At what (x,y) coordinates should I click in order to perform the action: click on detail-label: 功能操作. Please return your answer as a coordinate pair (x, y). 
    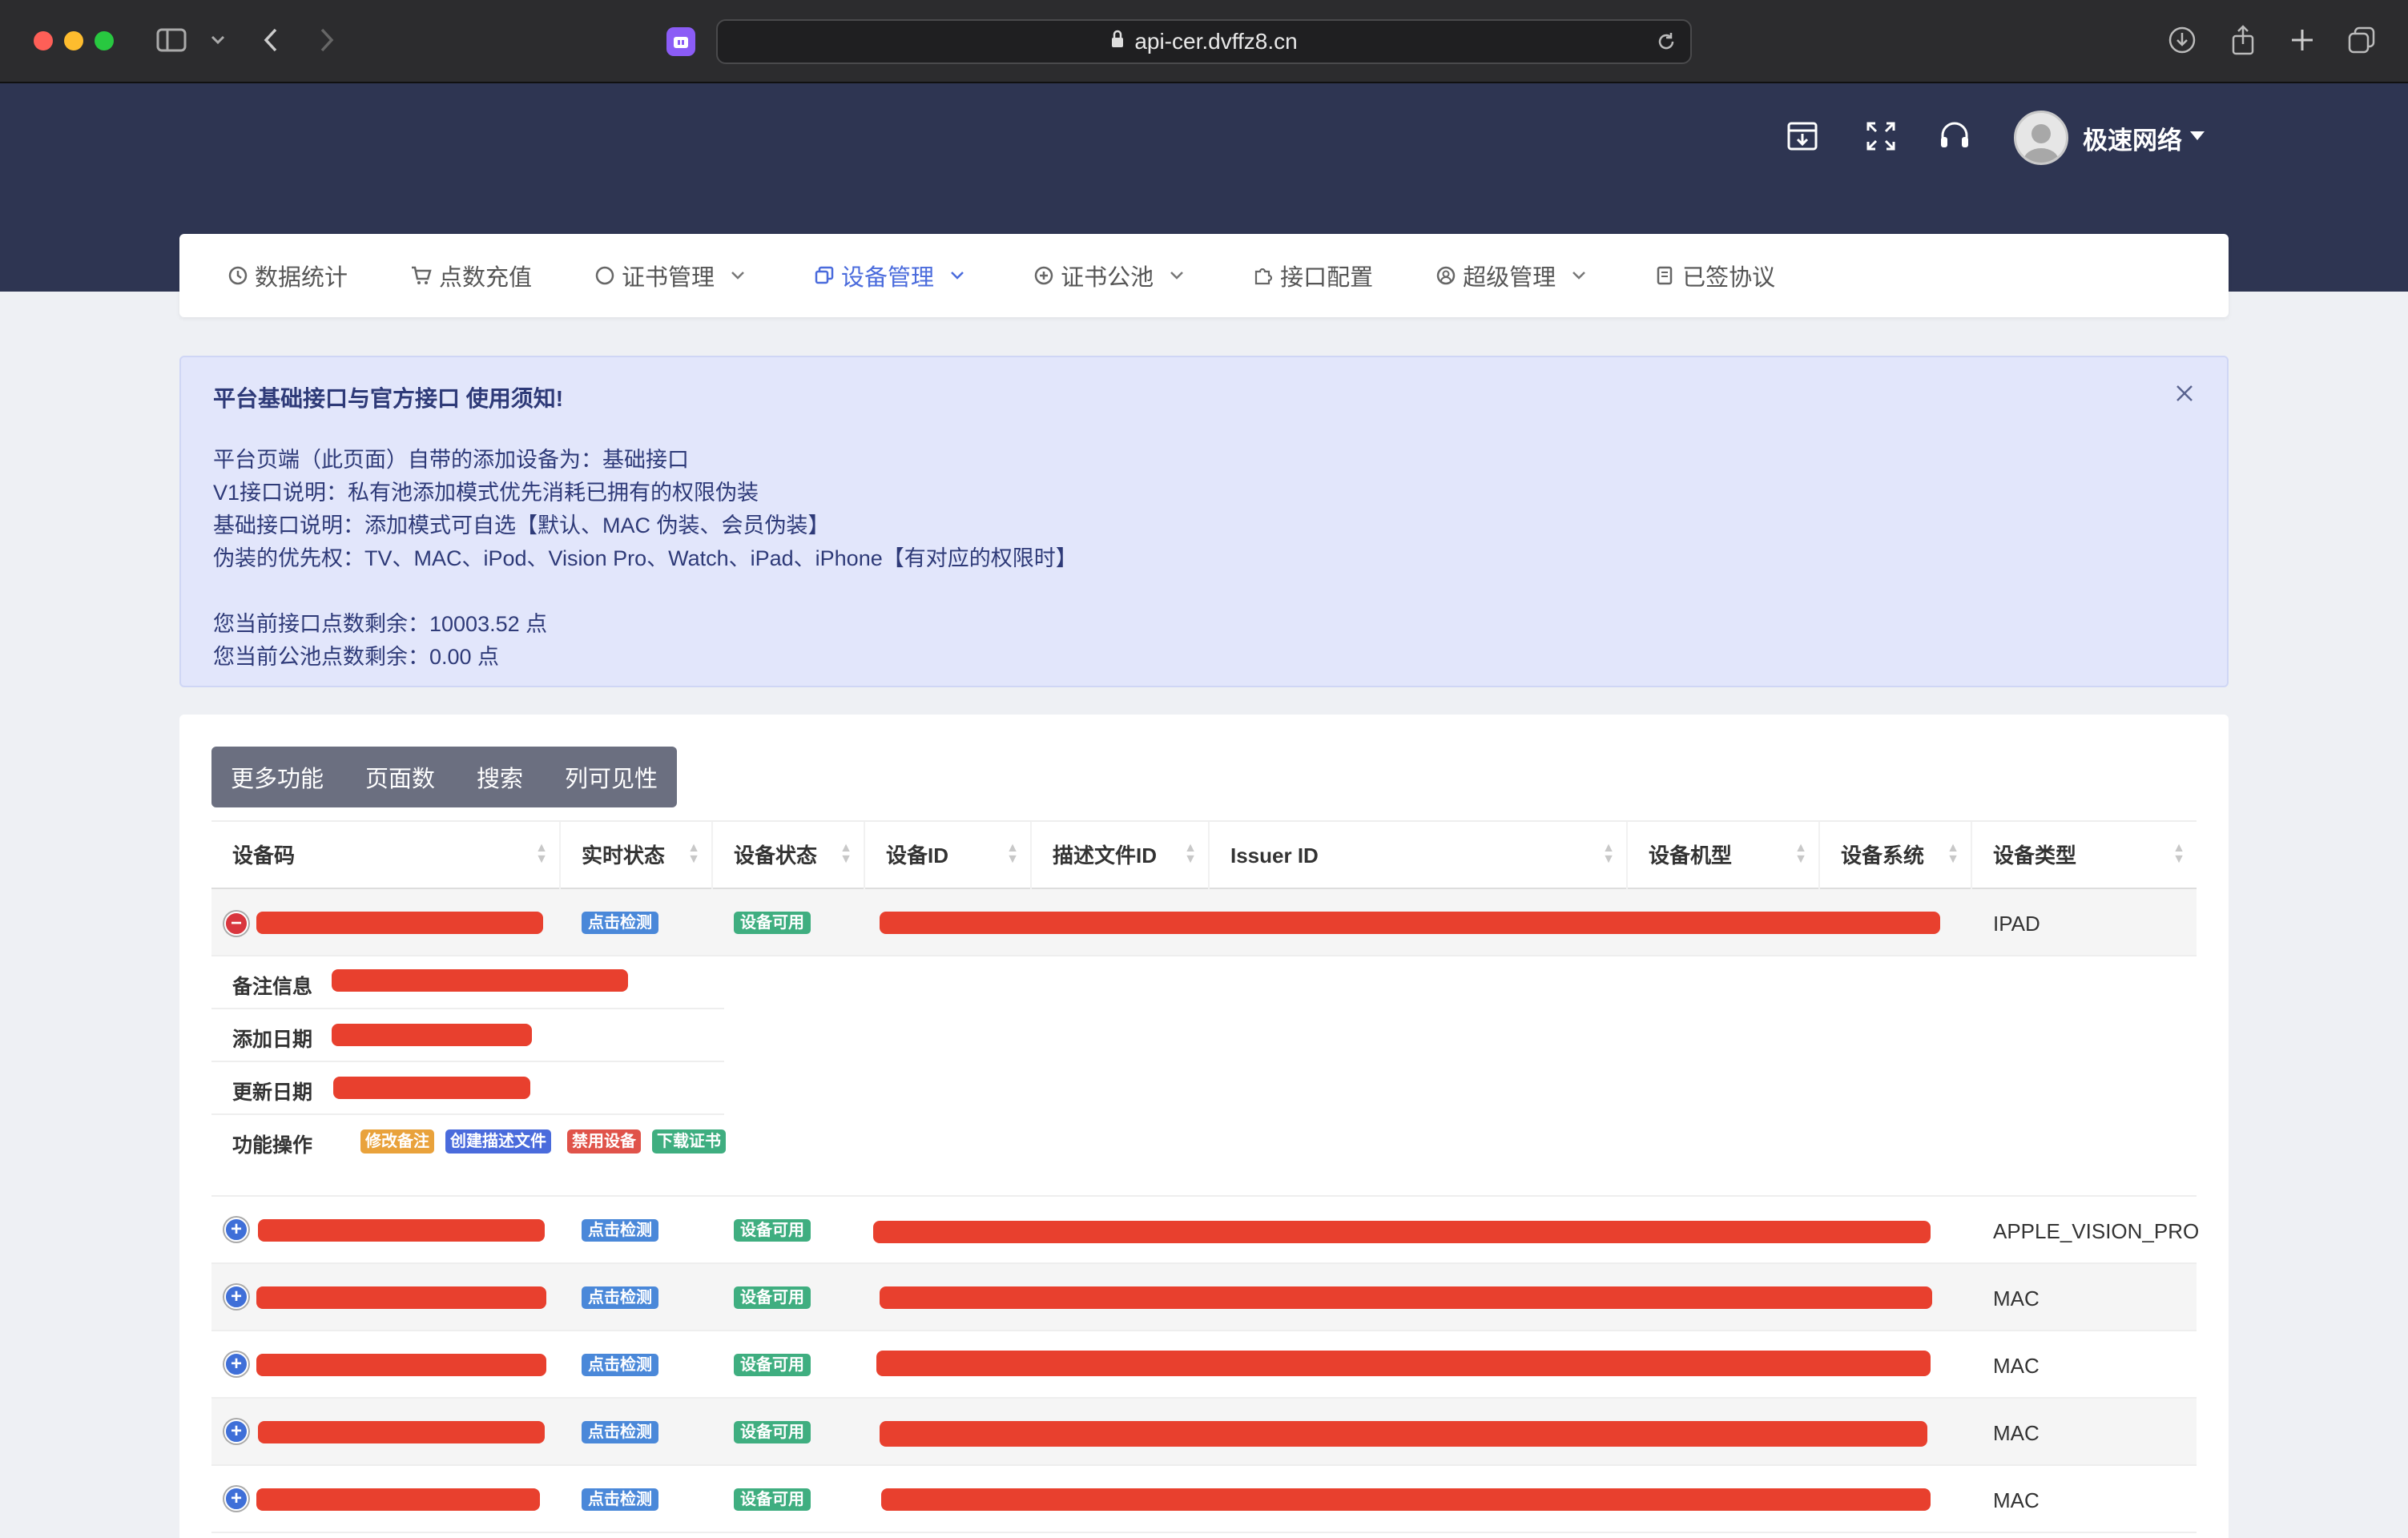
    Looking at the image, I should click on (272, 1146).